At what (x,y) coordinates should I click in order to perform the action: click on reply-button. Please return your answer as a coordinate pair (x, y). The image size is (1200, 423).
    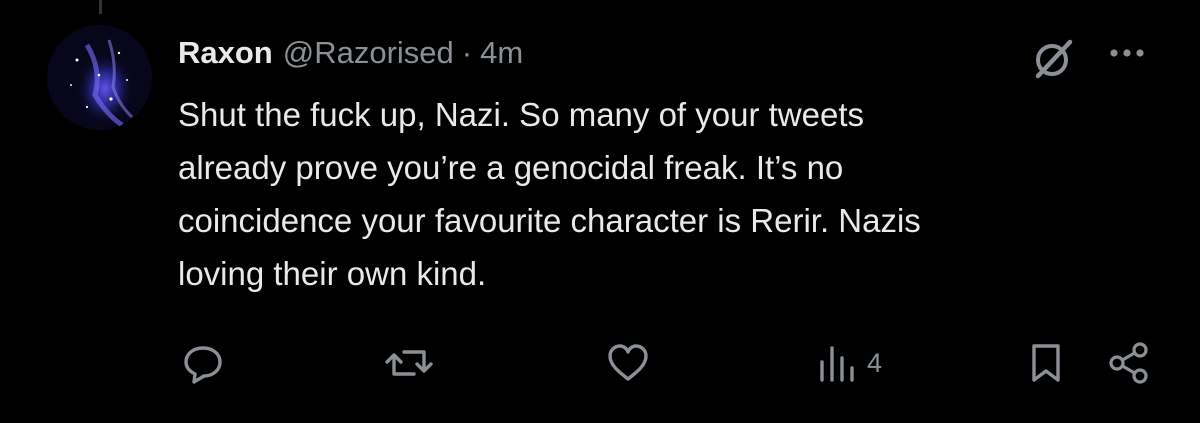
    Looking at the image, I should click on (203, 363).